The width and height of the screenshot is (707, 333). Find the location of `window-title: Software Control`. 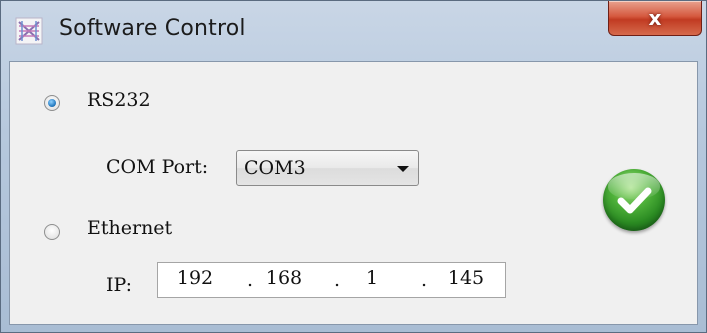

window-title: Software Control is located at coordinates (152, 28).